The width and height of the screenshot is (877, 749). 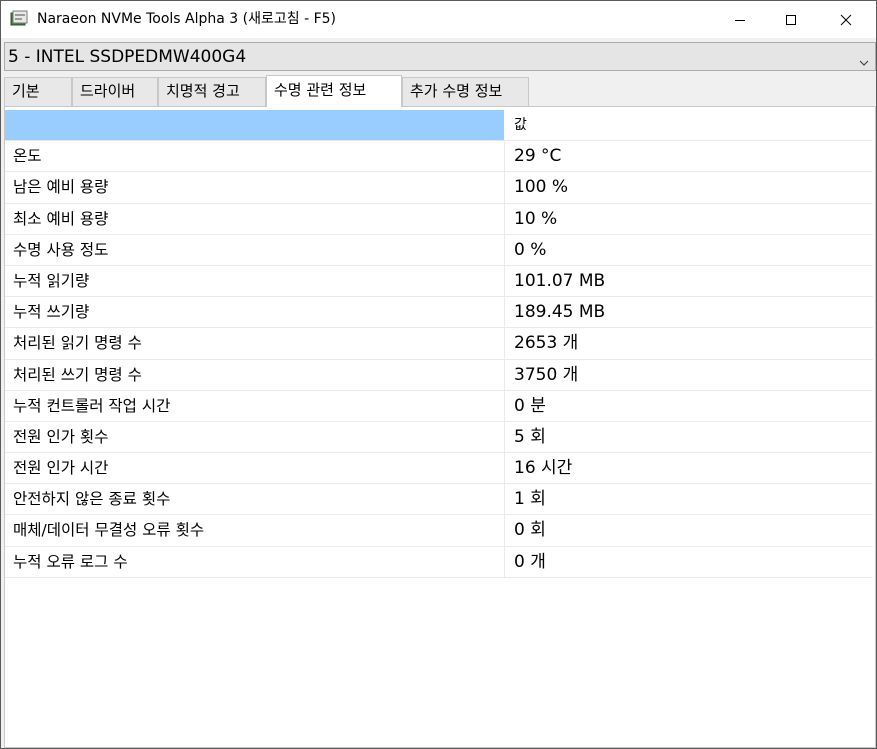 What do you see at coordinates (543, 468) in the screenshot?
I see `row-value: 16 시간` at bounding box center [543, 468].